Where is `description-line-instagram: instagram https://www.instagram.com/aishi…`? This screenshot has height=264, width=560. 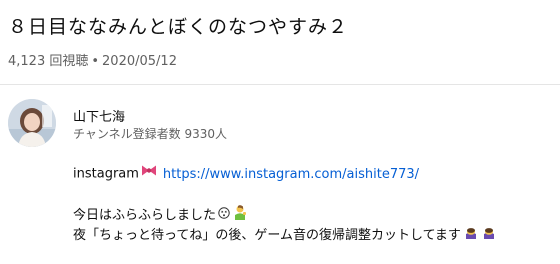
description-line-instagram: instagram https://www.instagram.com/aishi… is located at coordinates (285, 174).